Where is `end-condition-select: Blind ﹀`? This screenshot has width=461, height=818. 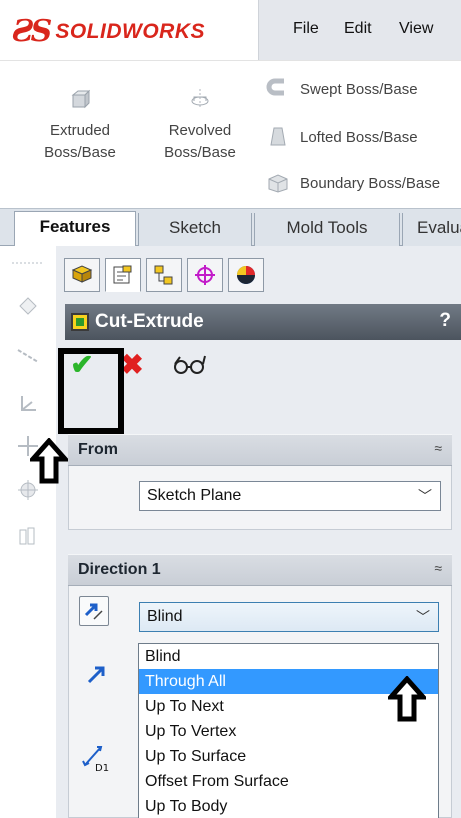 end-condition-select: Blind ﹀ is located at coordinates (289, 617).